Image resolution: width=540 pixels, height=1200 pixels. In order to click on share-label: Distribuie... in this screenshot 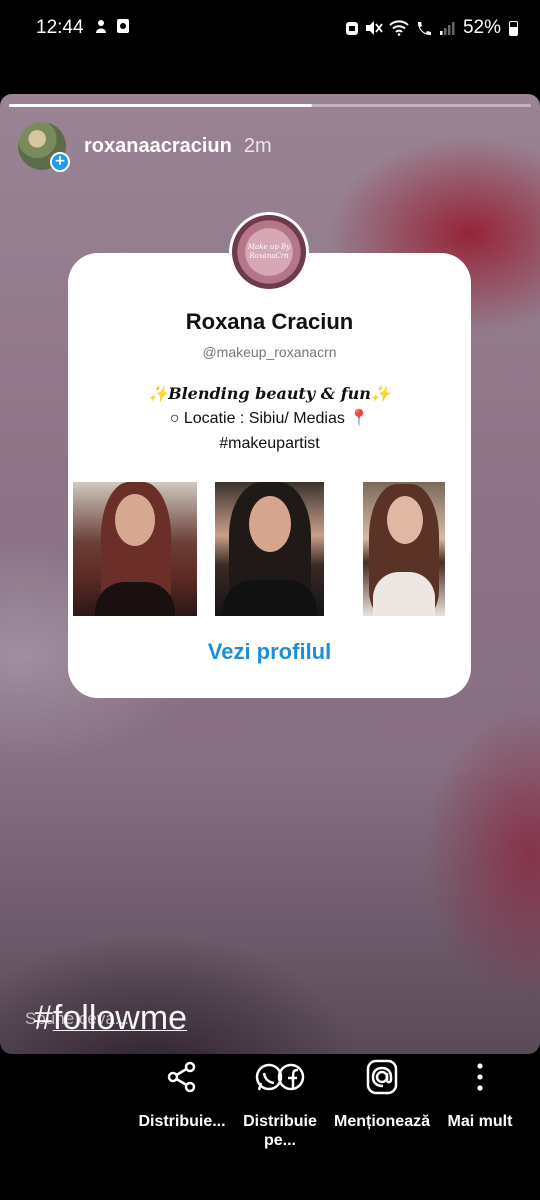, I will do `click(182, 1121)`.